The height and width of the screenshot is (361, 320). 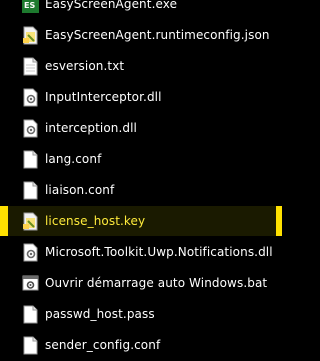 What do you see at coordinates (73, 159) in the screenshot?
I see `file-name: lang.conf` at bounding box center [73, 159].